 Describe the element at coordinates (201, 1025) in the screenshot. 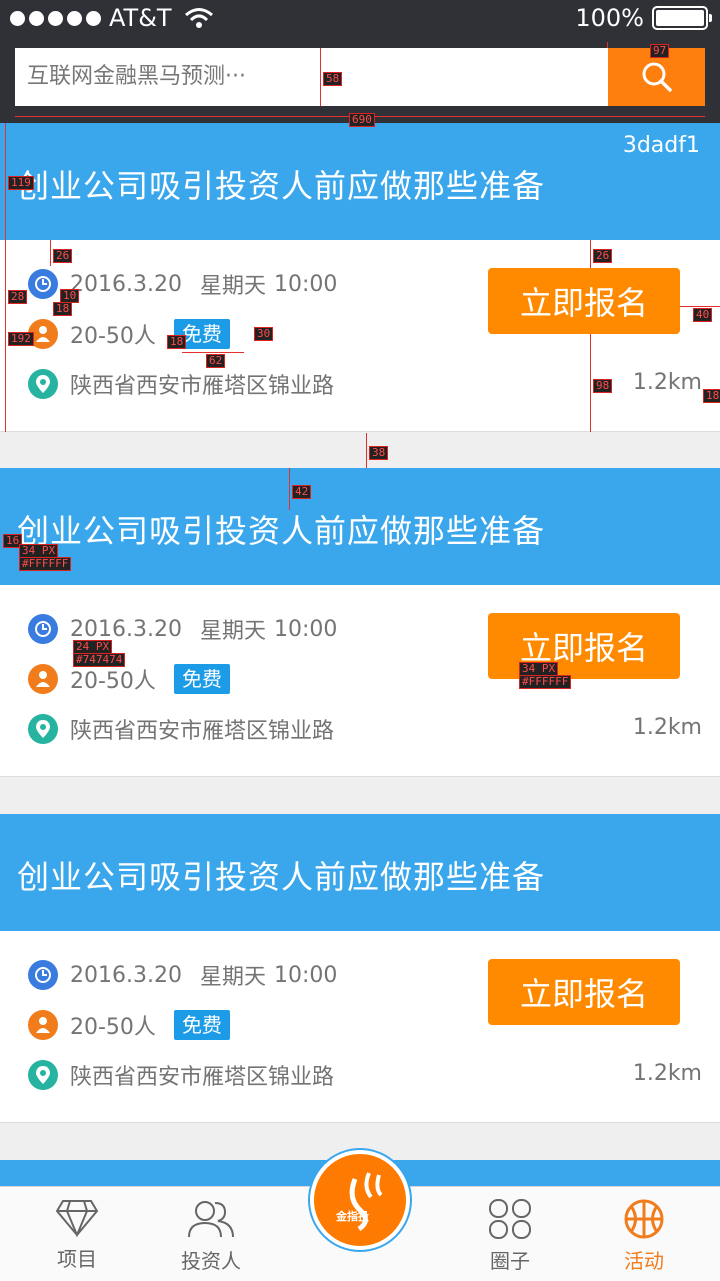

I see `fee-tag: 免费` at that location.